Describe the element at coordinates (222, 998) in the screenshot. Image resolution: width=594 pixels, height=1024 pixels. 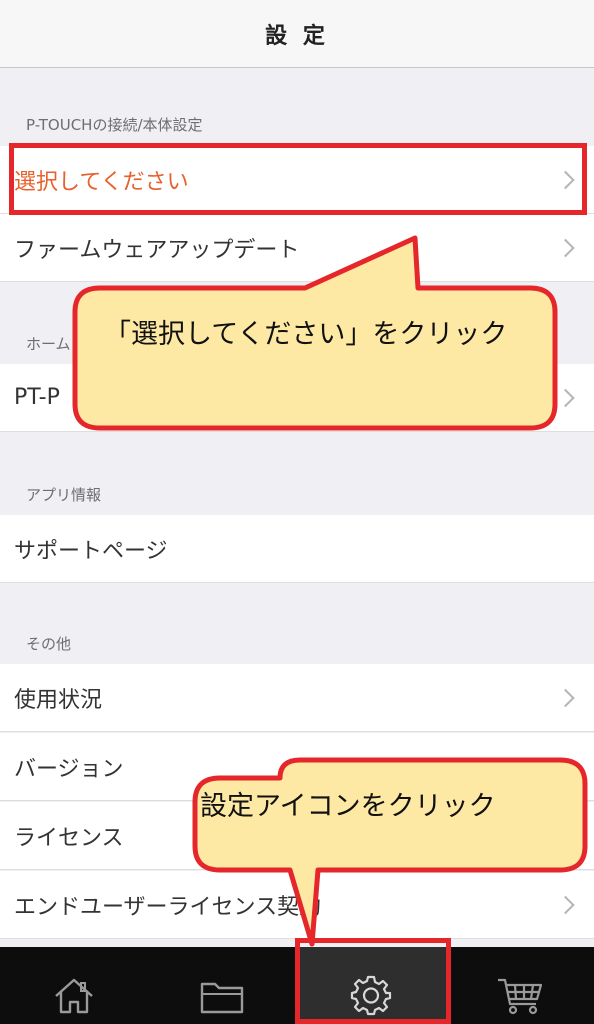
I see `folder-icon` at that location.